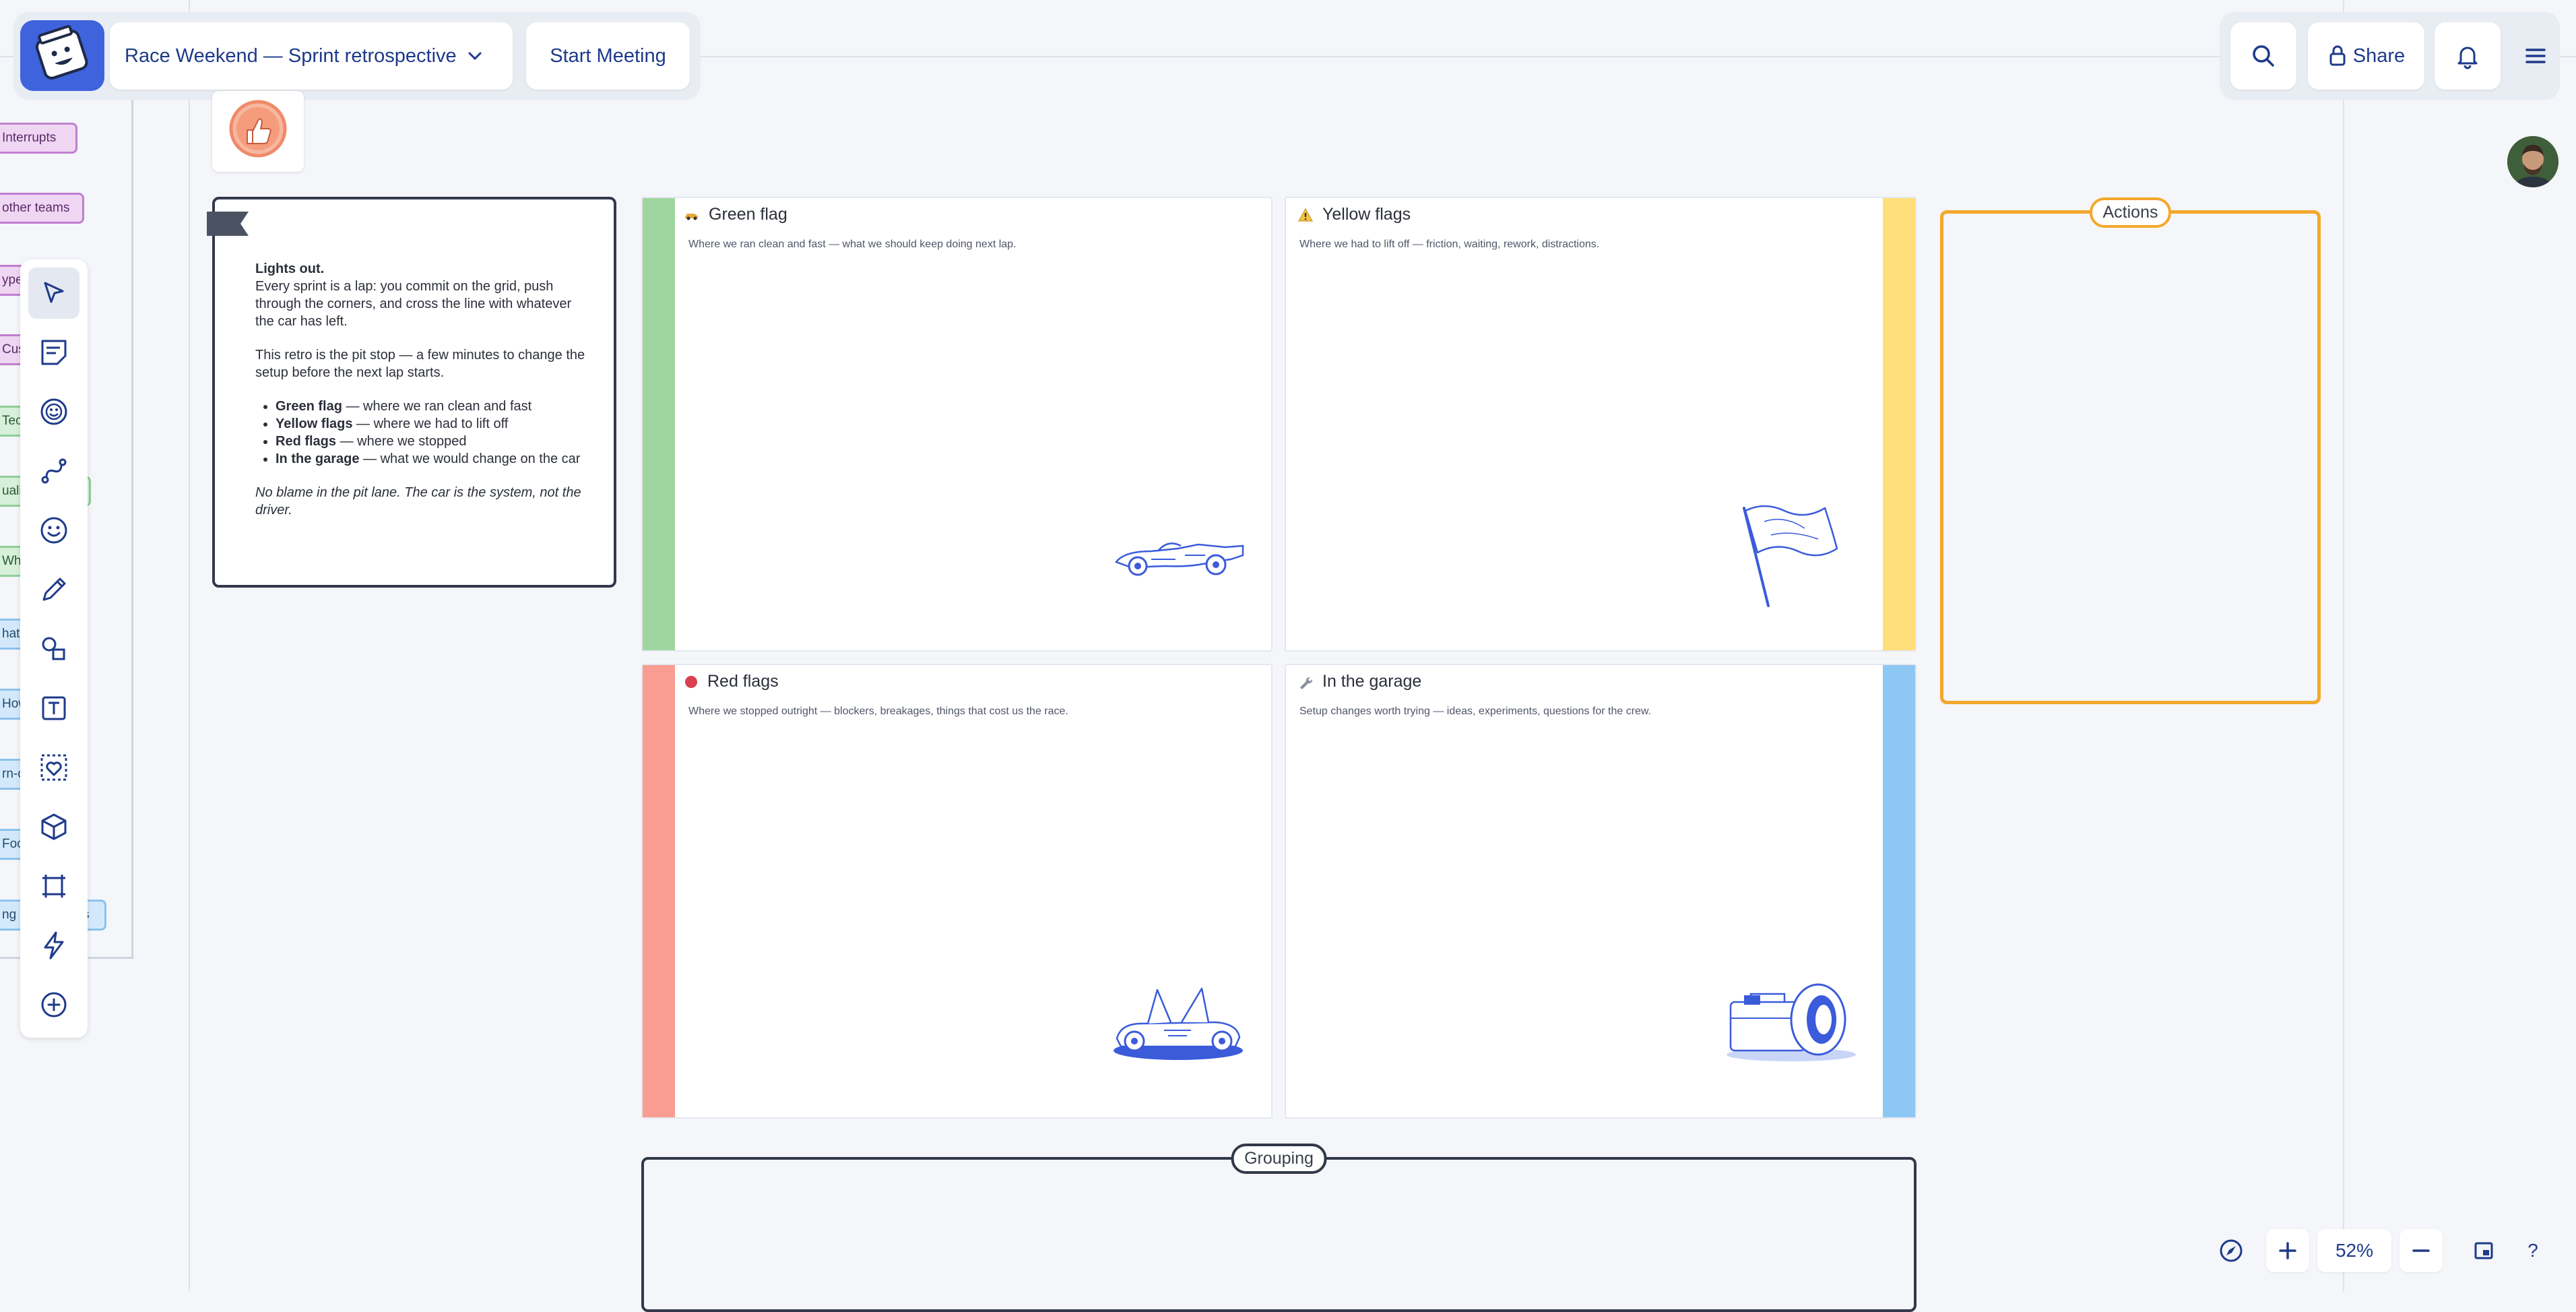 This screenshot has height=1312, width=2576. I want to click on intro-list-item: Green flag — where we ran clean and fast, so click(434, 406).